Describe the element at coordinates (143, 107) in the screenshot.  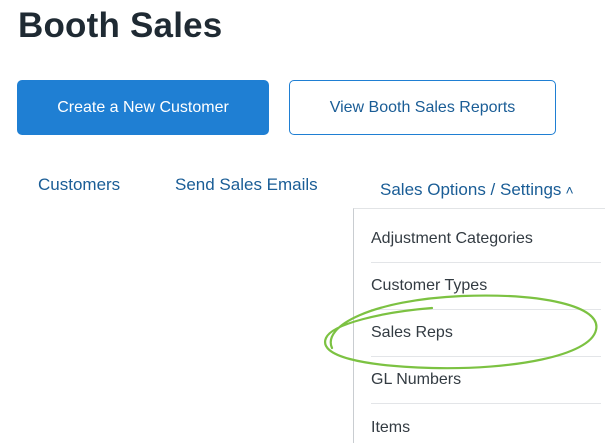
I see `create-customer-button: Create a New Customer` at that location.